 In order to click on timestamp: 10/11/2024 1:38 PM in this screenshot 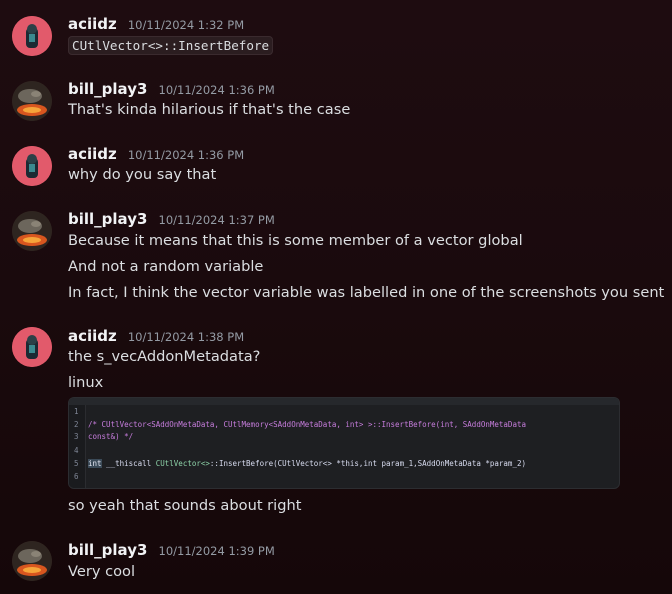, I will do `click(186, 337)`.